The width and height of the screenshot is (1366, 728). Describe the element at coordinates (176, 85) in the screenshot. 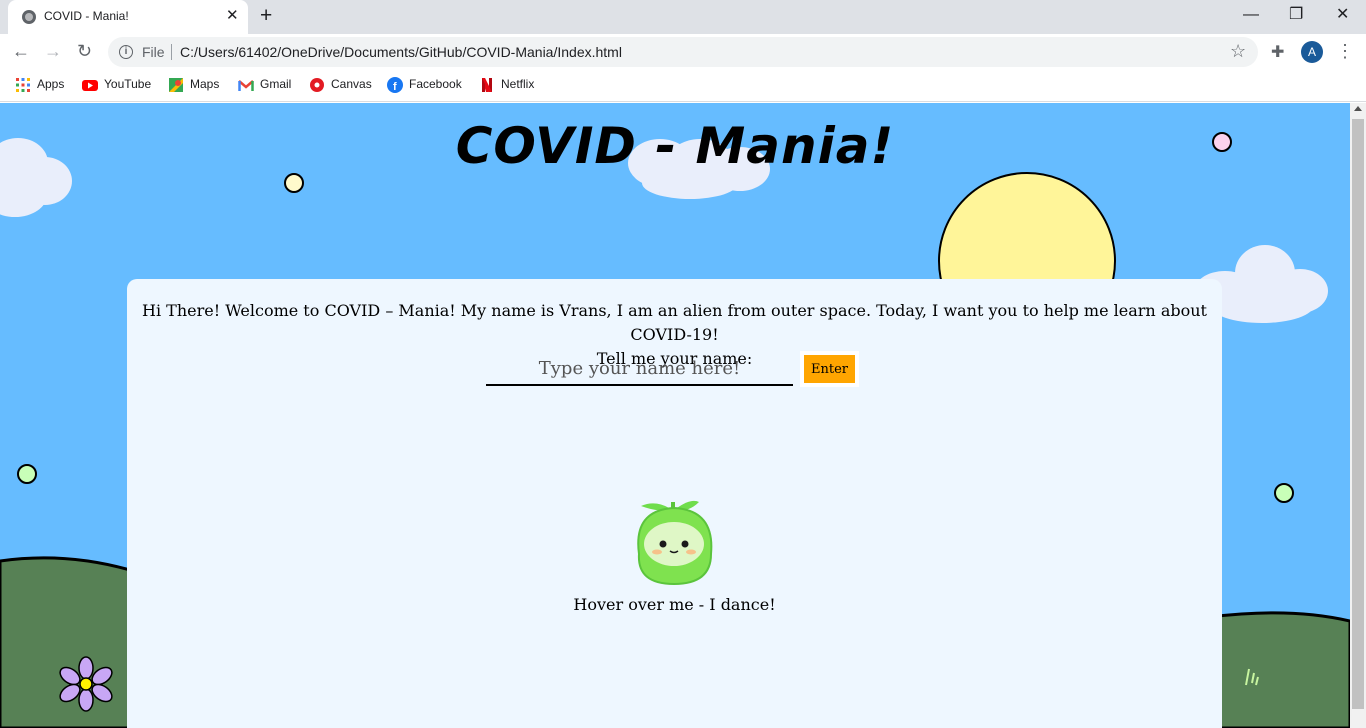

I see `maps-icon` at that location.